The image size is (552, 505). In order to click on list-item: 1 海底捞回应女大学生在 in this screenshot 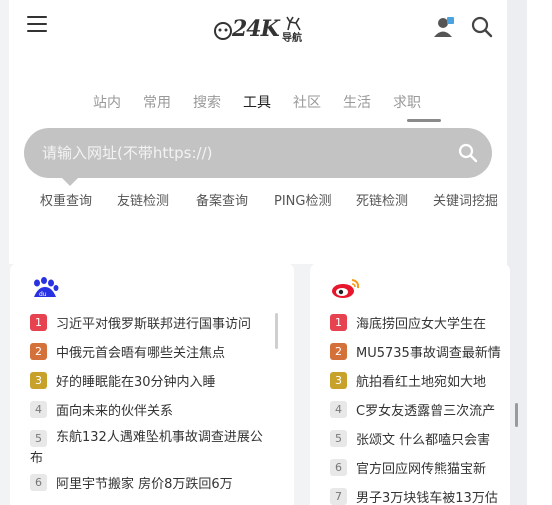, I will do `click(420, 325)`.